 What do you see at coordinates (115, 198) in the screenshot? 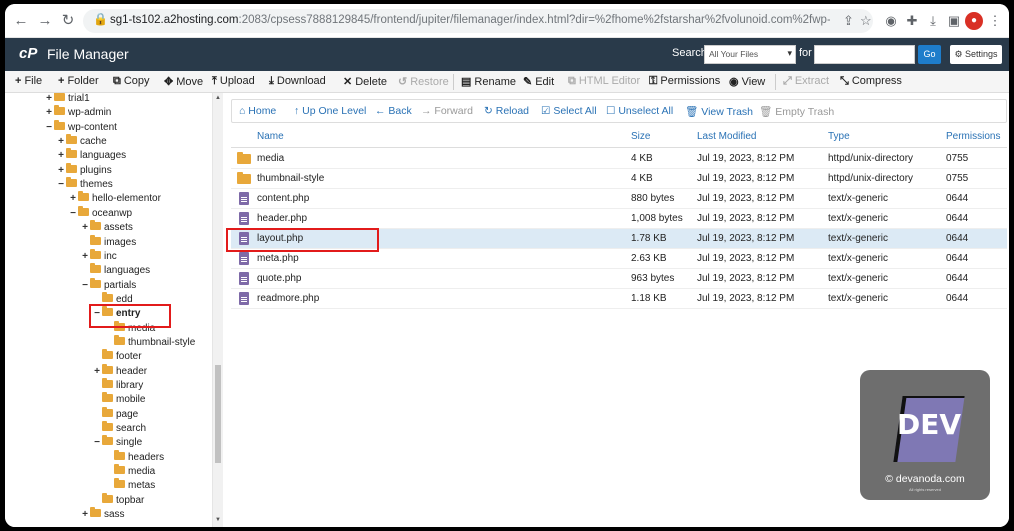
I see `tree-item-hello-elementor: + hello-elementor` at bounding box center [115, 198].